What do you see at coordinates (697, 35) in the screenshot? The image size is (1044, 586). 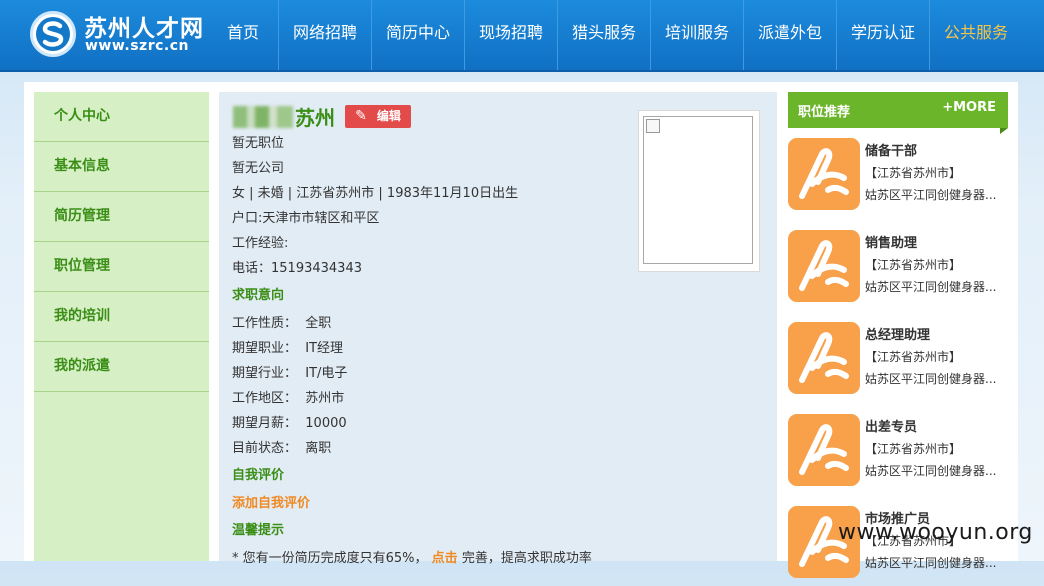 I see `nav-training: 培训服务` at bounding box center [697, 35].